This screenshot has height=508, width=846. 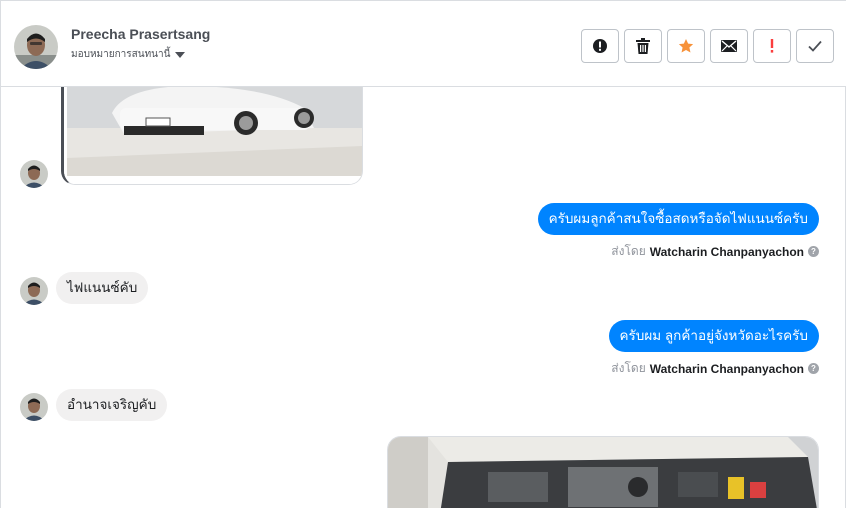 What do you see at coordinates (121, 54) in the screenshot?
I see `assign-label: มอบหมายการสนทนานี้` at bounding box center [121, 54].